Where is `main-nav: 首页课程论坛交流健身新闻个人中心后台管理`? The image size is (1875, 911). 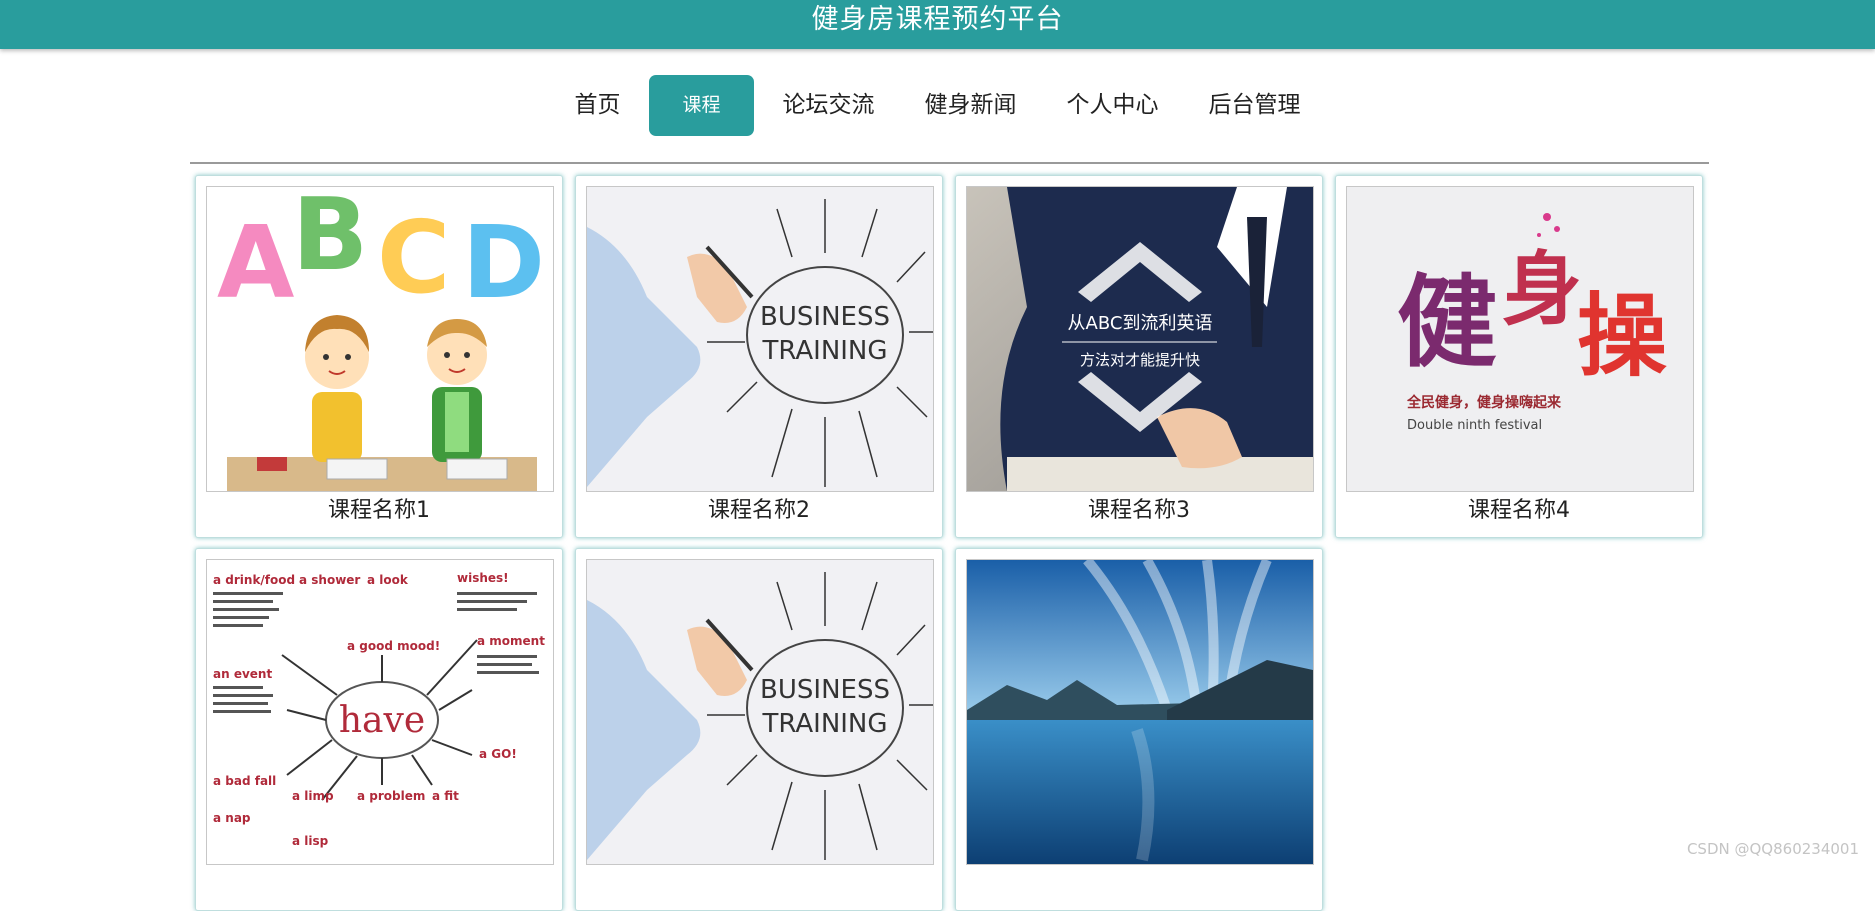 main-nav: 首页课程论坛交流健身新闻个人中心后台管理 is located at coordinates (937, 105).